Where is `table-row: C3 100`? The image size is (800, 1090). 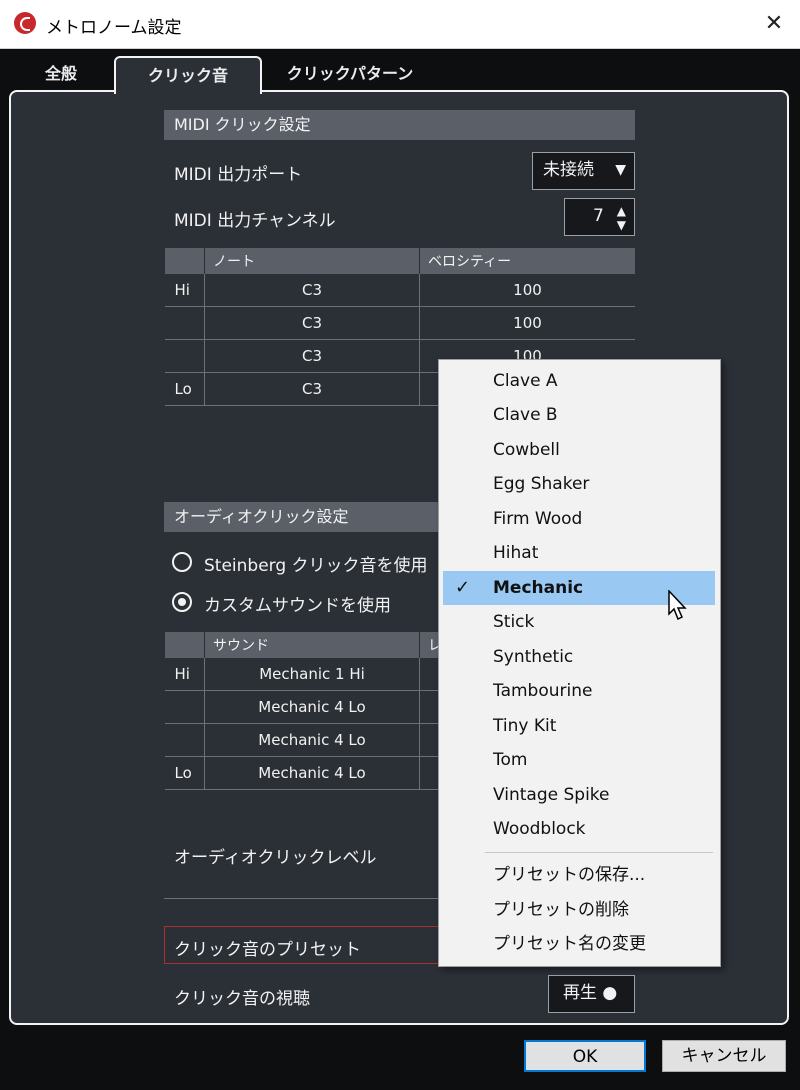 table-row: C3 100 is located at coordinates (399, 323).